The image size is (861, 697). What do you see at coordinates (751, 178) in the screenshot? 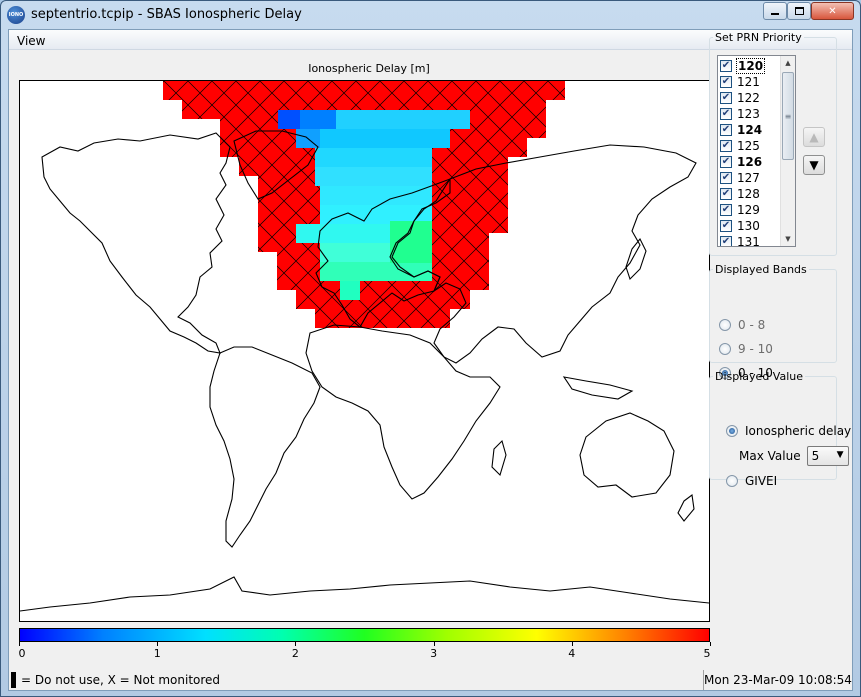
I see `prn-list-item: ✔ 127` at bounding box center [751, 178].